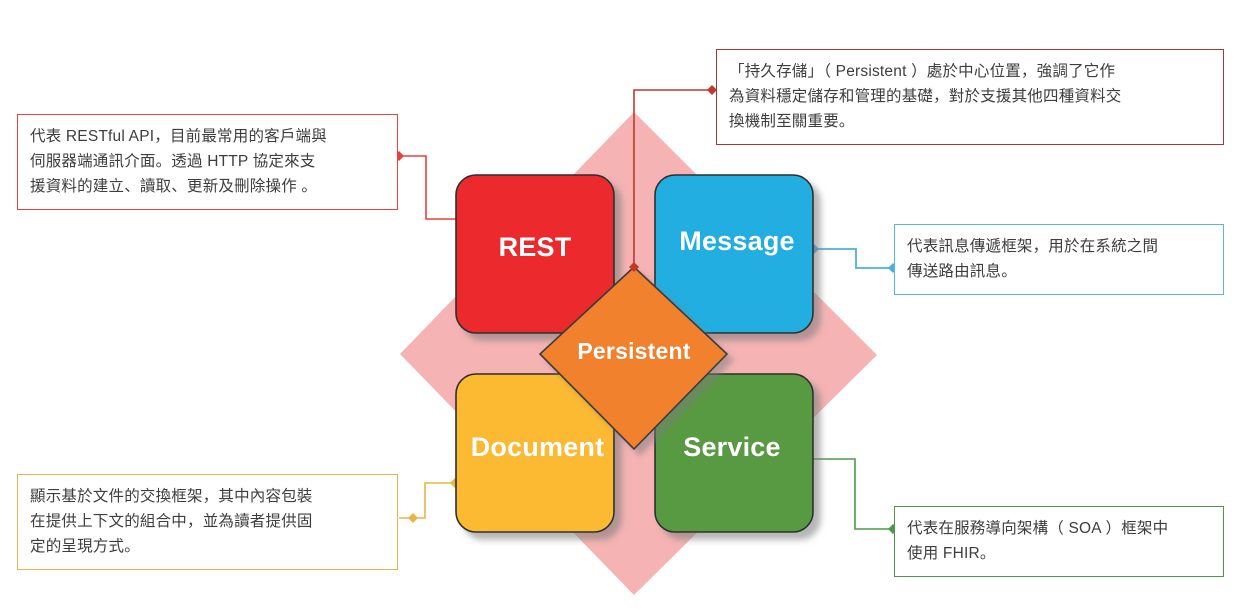 The image size is (1243, 611). Describe the element at coordinates (1038, 528) in the screenshot. I see `callout-service-line-1: 代表在服務導向架構（ SOA ）框架中` at that location.